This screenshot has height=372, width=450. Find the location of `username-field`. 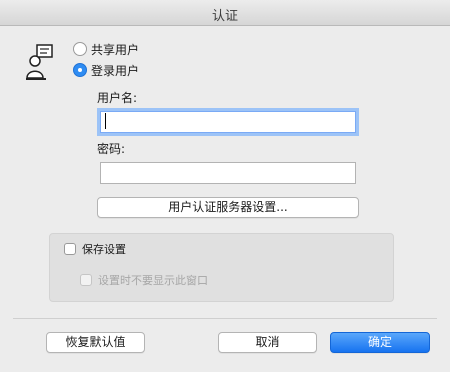

username-field is located at coordinates (228, 122).